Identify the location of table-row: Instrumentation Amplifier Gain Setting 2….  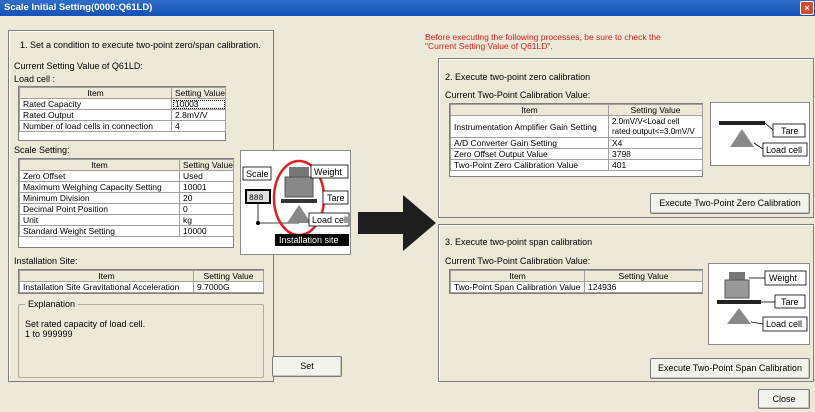
(576, 126).